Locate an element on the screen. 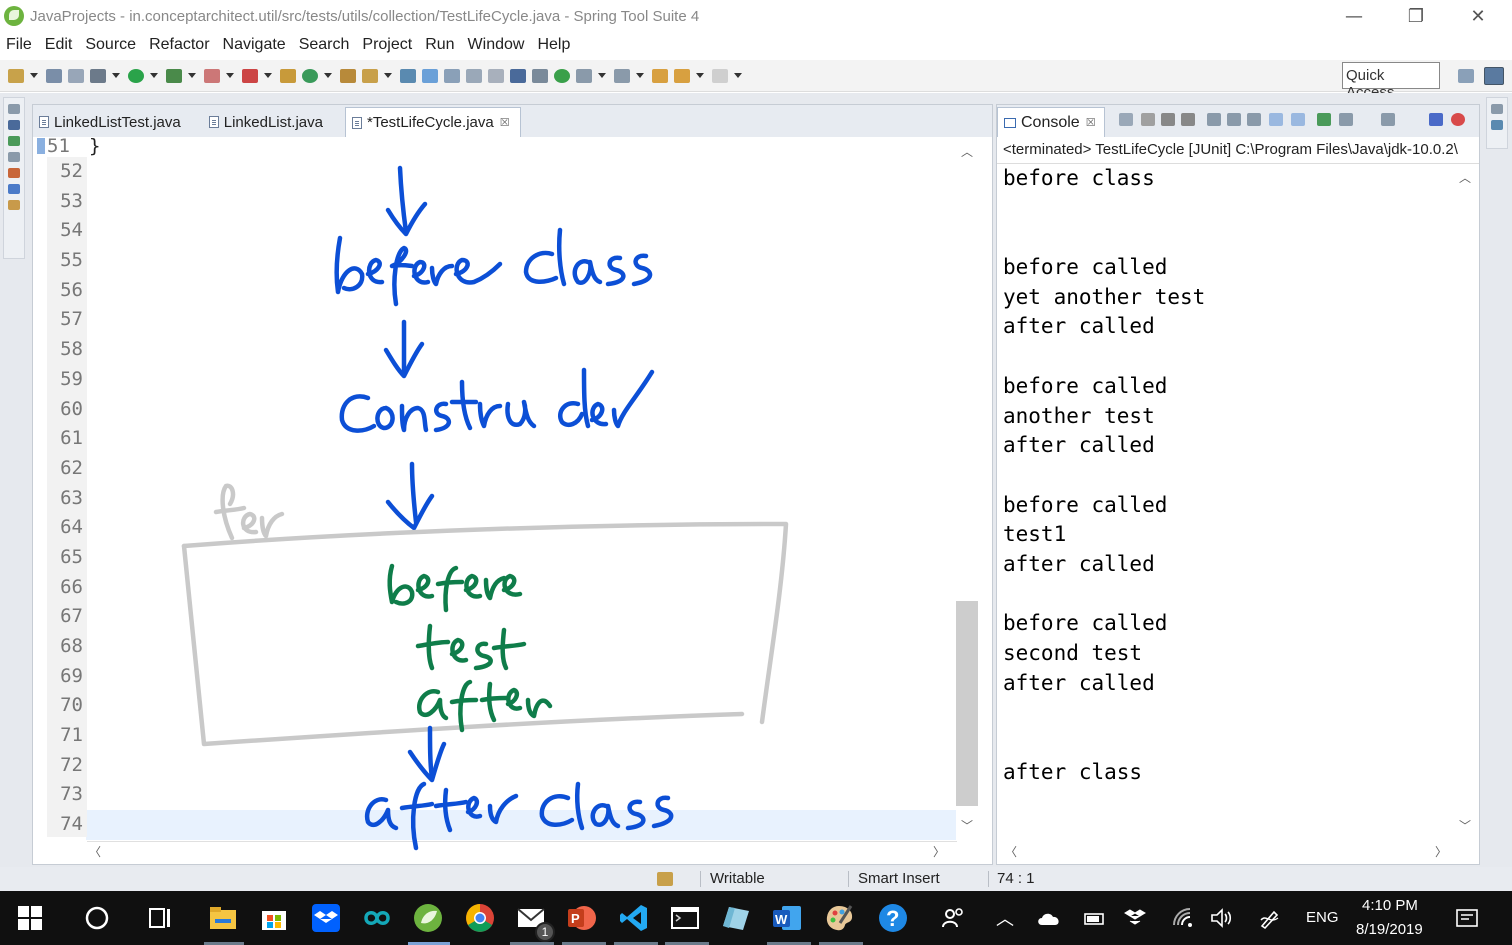  declaration-icon is located at coordinates (14, 205).